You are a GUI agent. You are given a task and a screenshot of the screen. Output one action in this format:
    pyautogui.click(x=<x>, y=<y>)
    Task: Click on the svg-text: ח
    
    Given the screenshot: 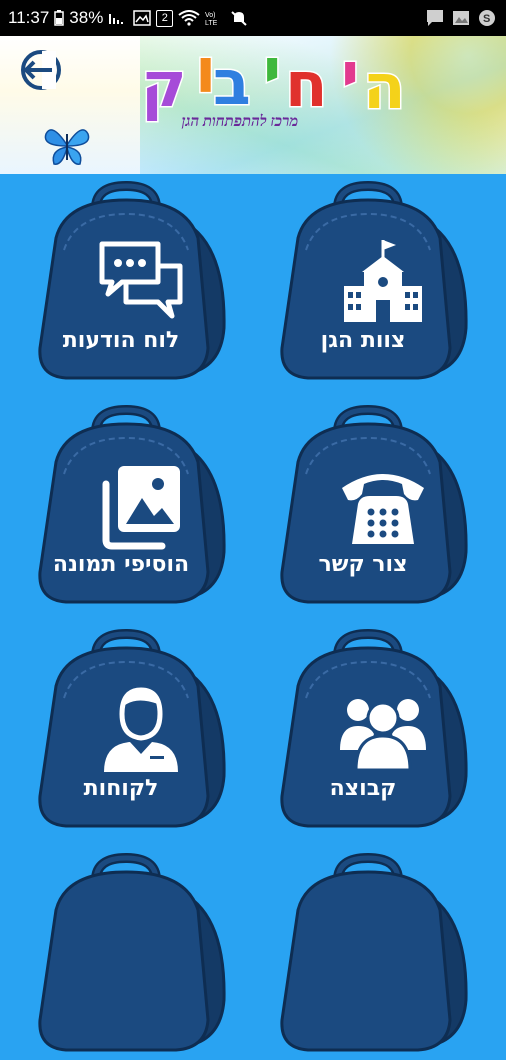 What is the action you would take?
    pyautogui.click(x=306, y=84)
    